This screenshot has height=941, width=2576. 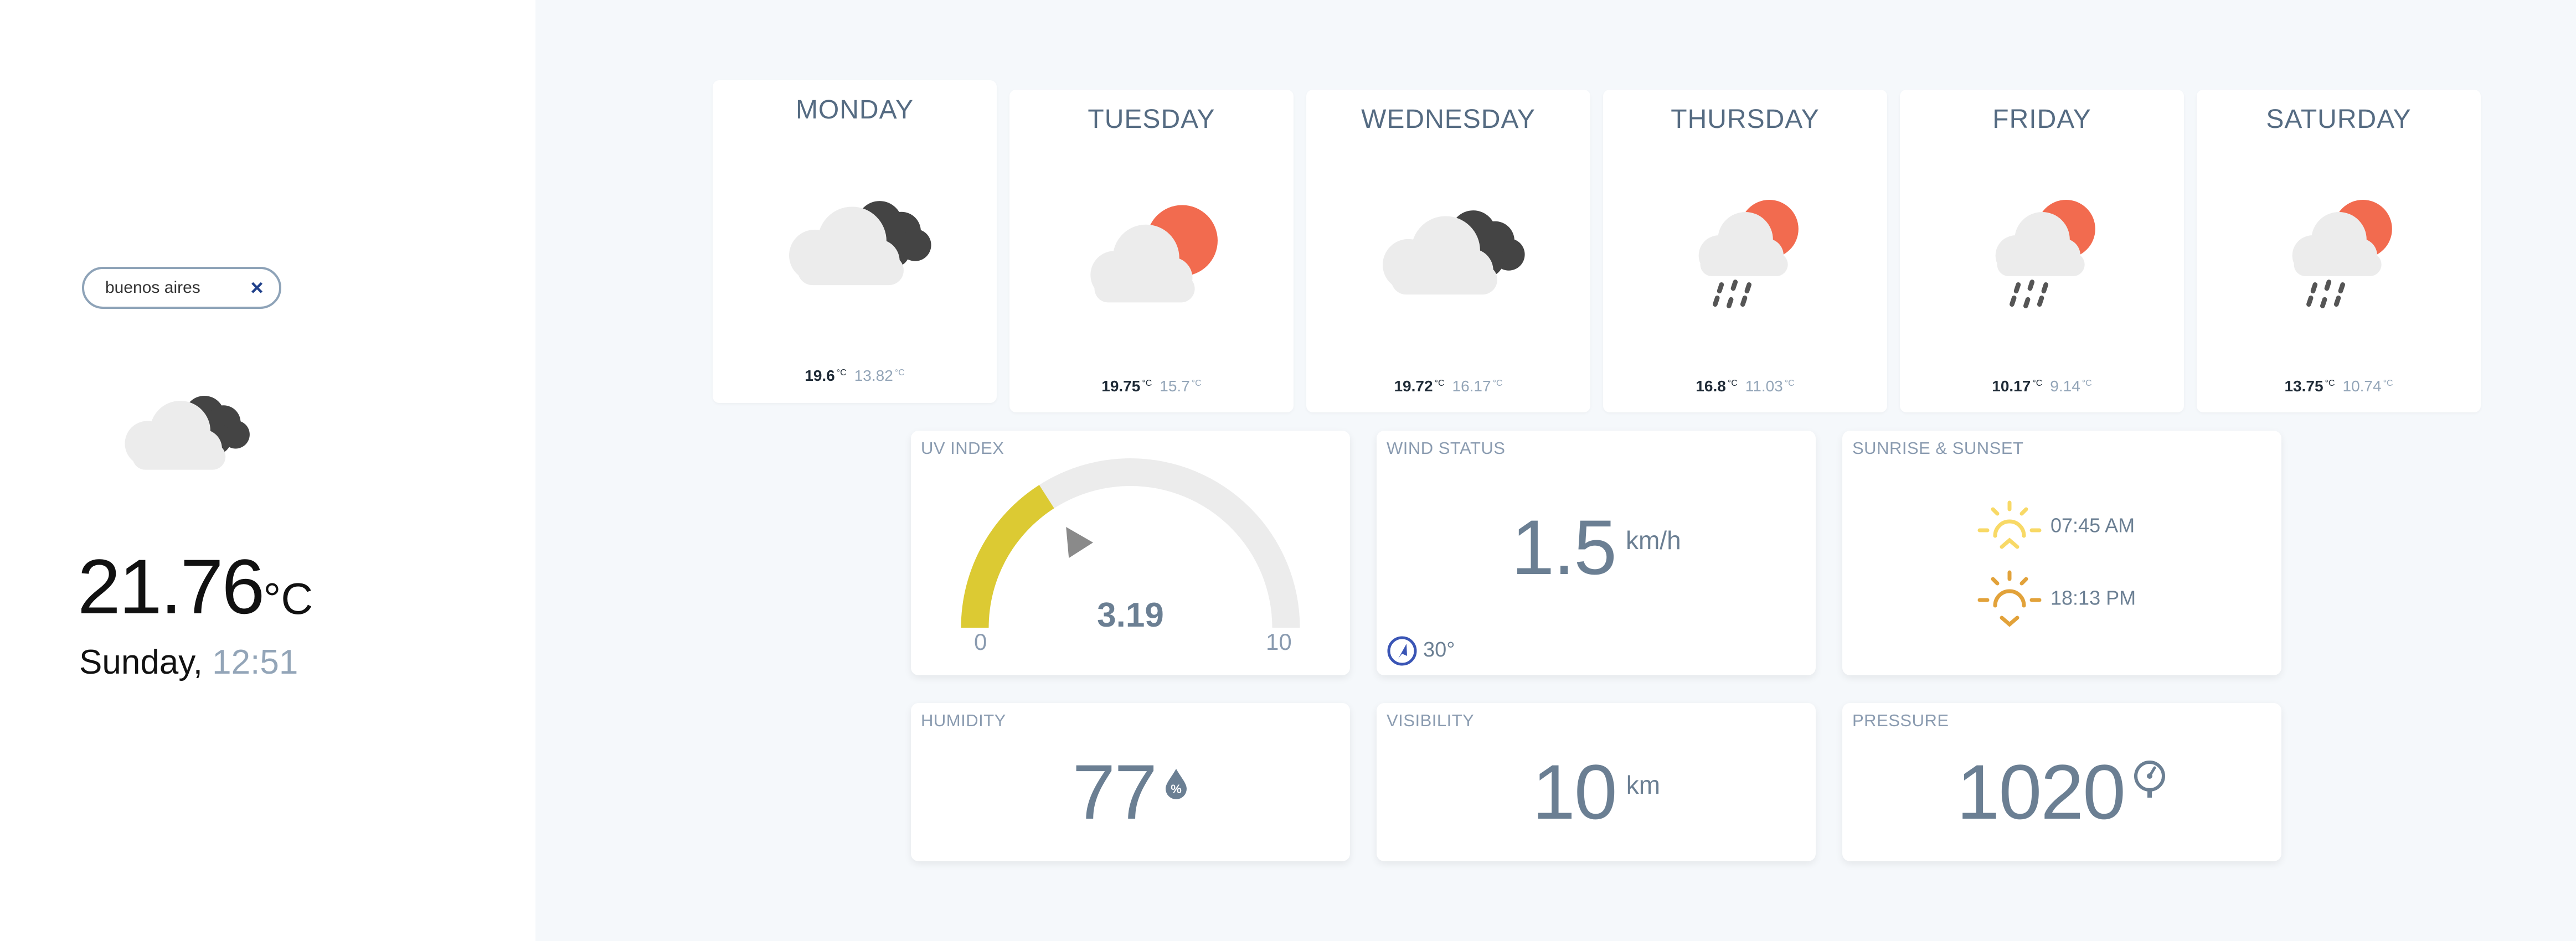 I want to click on forecast-card-monday: MONDAY 19.6 °C 13.82 °C, so click(x=855, y=242).